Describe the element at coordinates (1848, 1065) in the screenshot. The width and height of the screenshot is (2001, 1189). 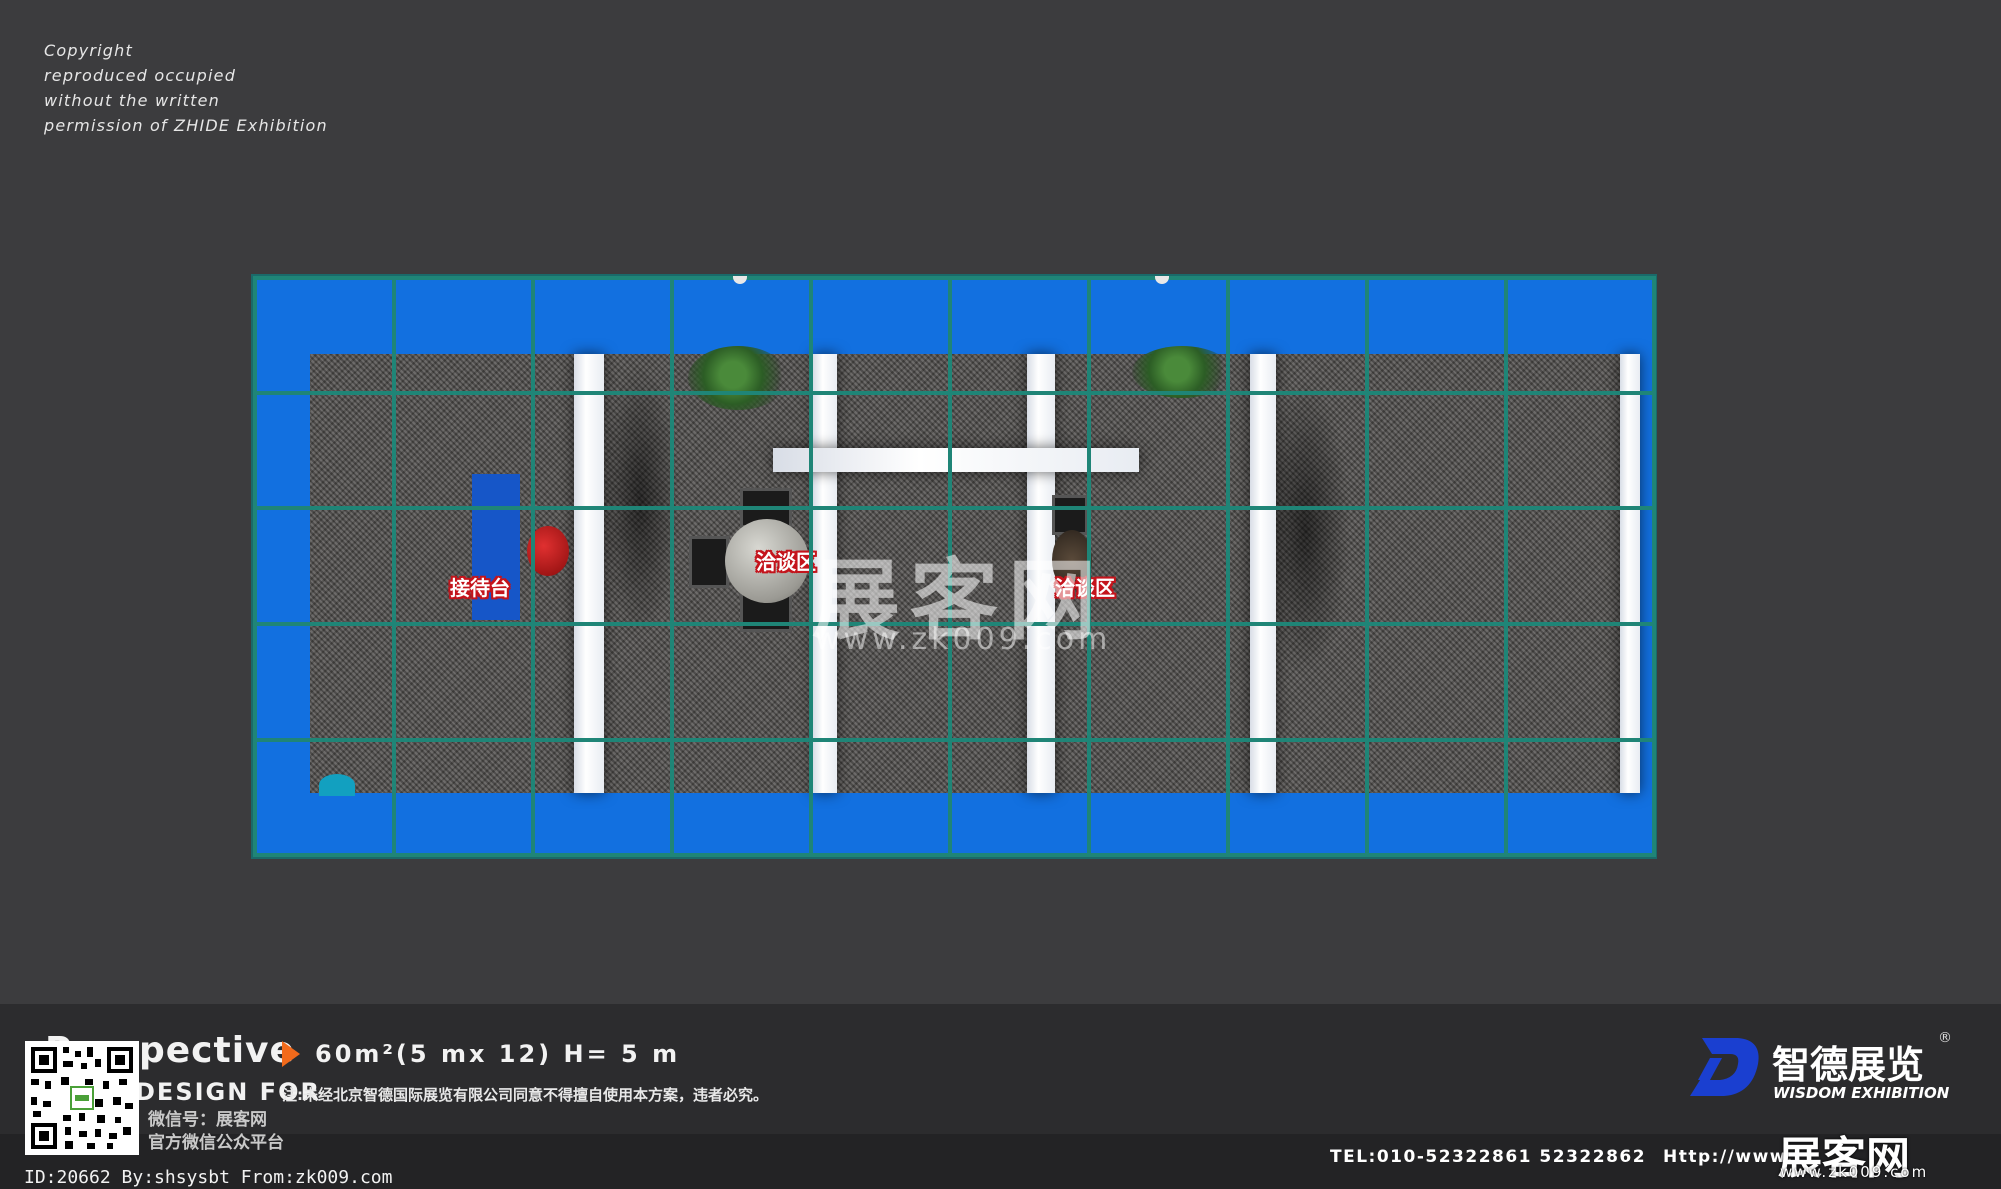
I see `brand-name-cn: 智德展览` at that location.